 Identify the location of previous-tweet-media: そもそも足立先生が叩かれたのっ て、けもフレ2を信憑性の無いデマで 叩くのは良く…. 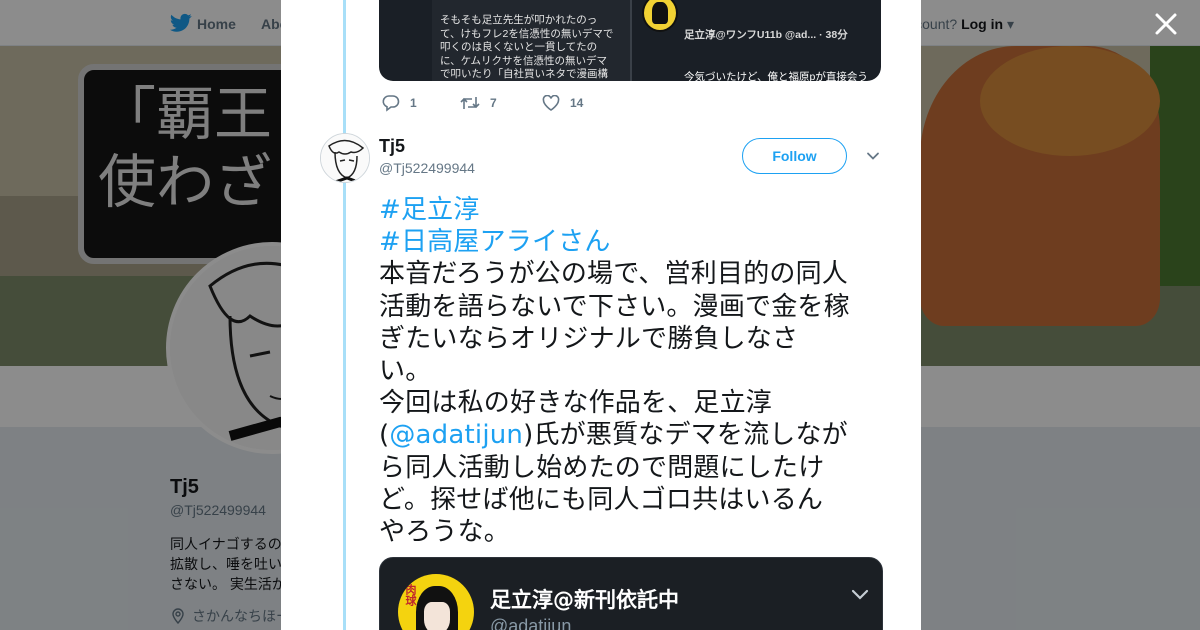
(630, 40).